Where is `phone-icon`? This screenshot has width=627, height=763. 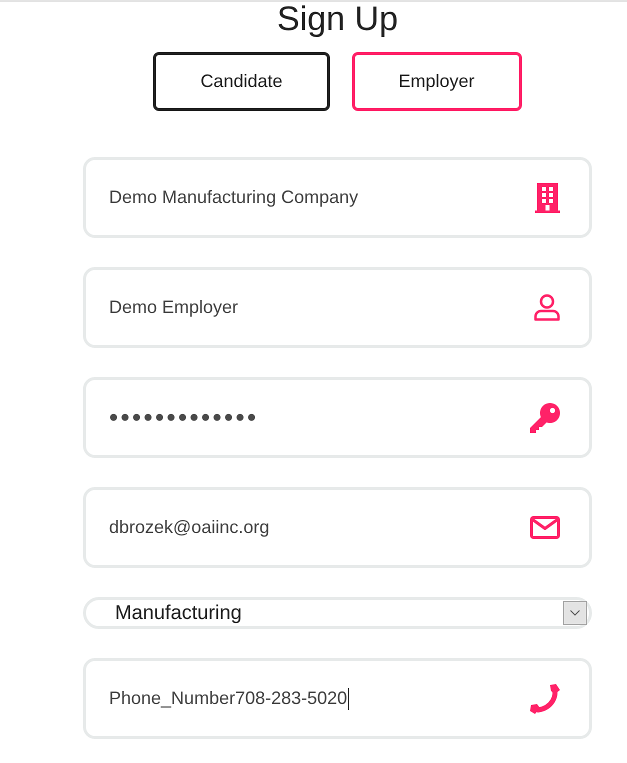
phone-icon is located at coordinates (545, 699).